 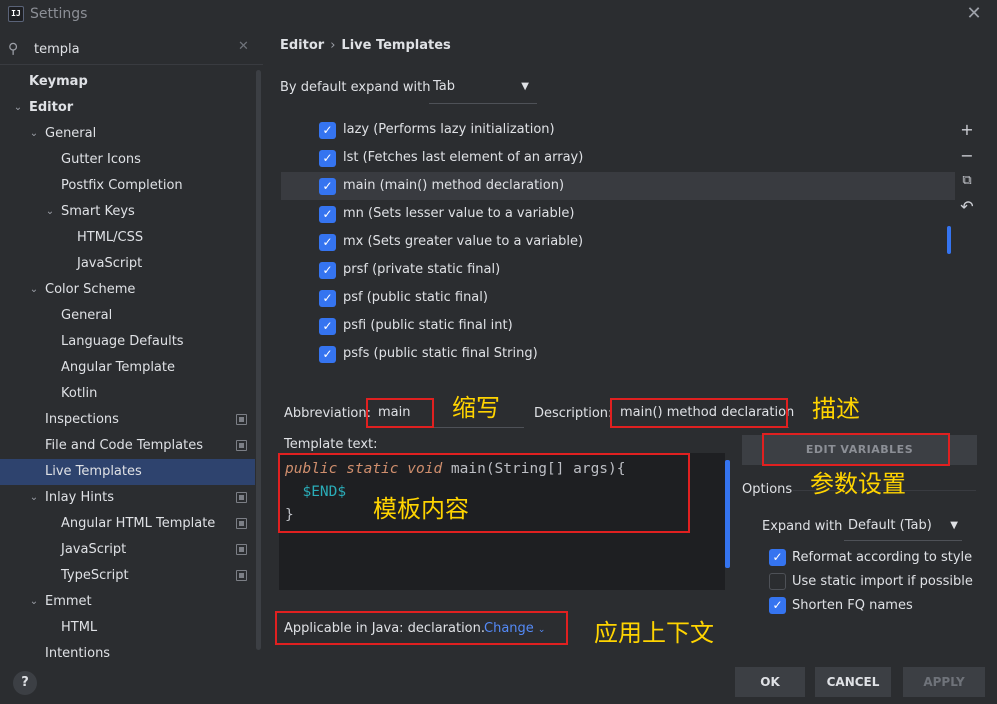 I want to click on sidebar-item: File and Code Templates, so click(x=127, y=446).